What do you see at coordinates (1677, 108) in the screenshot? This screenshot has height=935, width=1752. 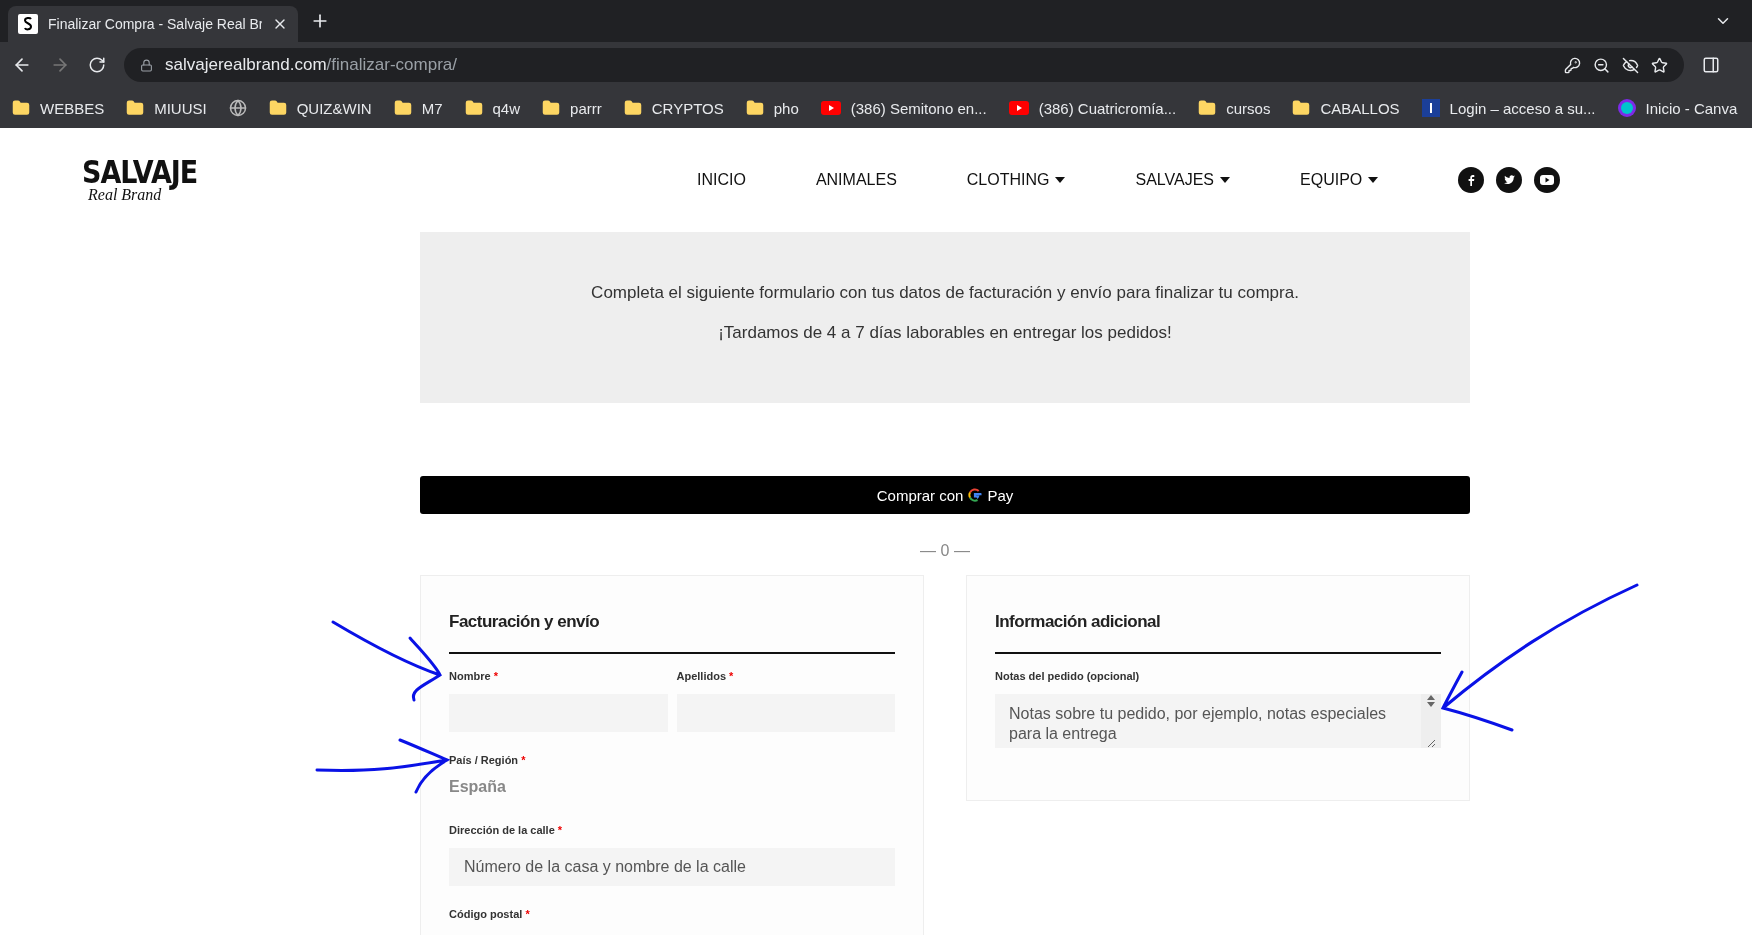 I see `bookmark: Inicio - Canva` at bounding box center [1677, 108].